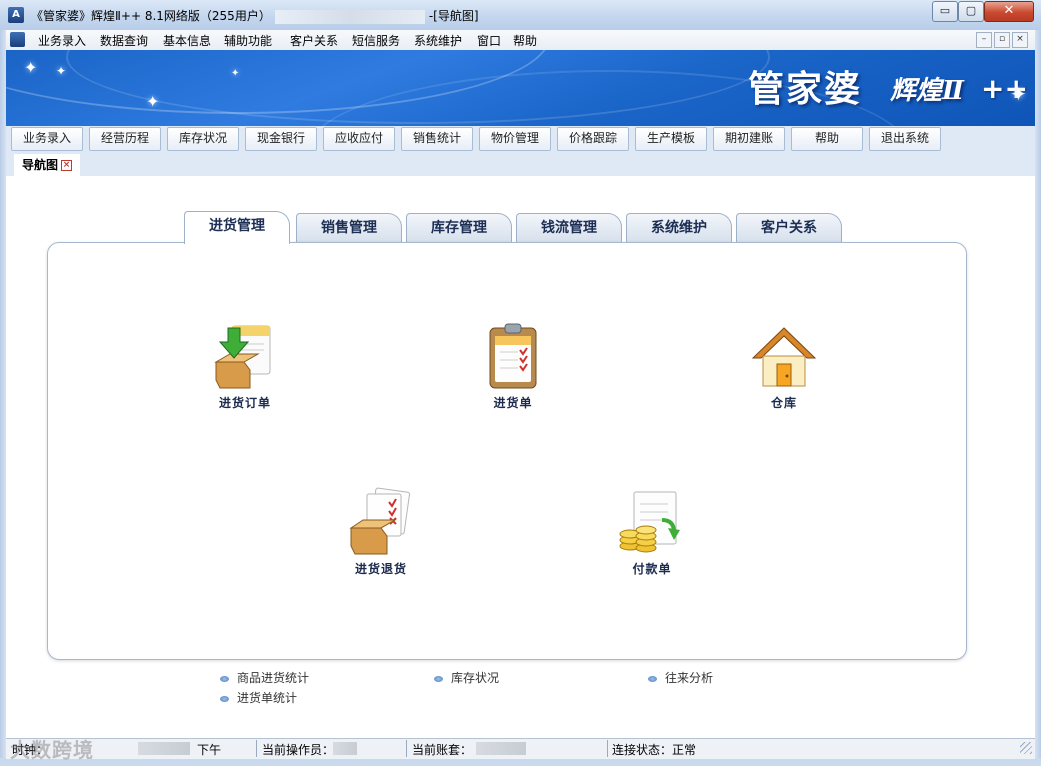  Describe the element at coordinates (459, 227) in the screenshot. I see `tab-inventory-management: 库存管理` at that location.